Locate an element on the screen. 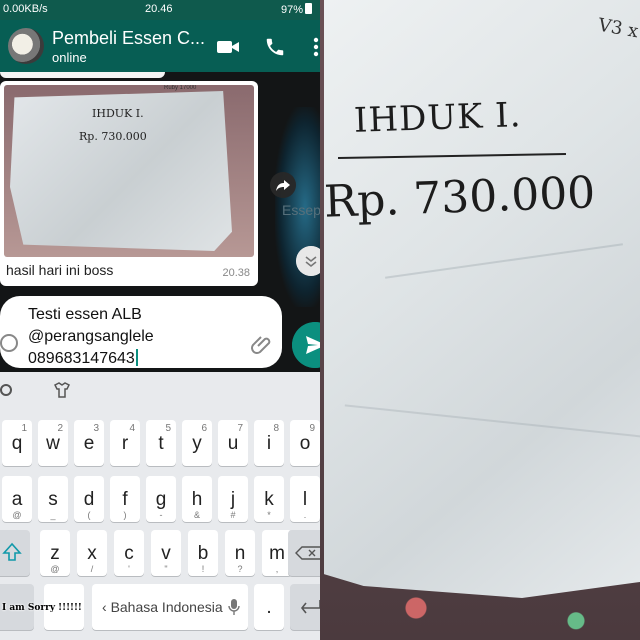 The width and height of the screenshot is (640, 640). key-k: k * is located at coordinates (269, 499).